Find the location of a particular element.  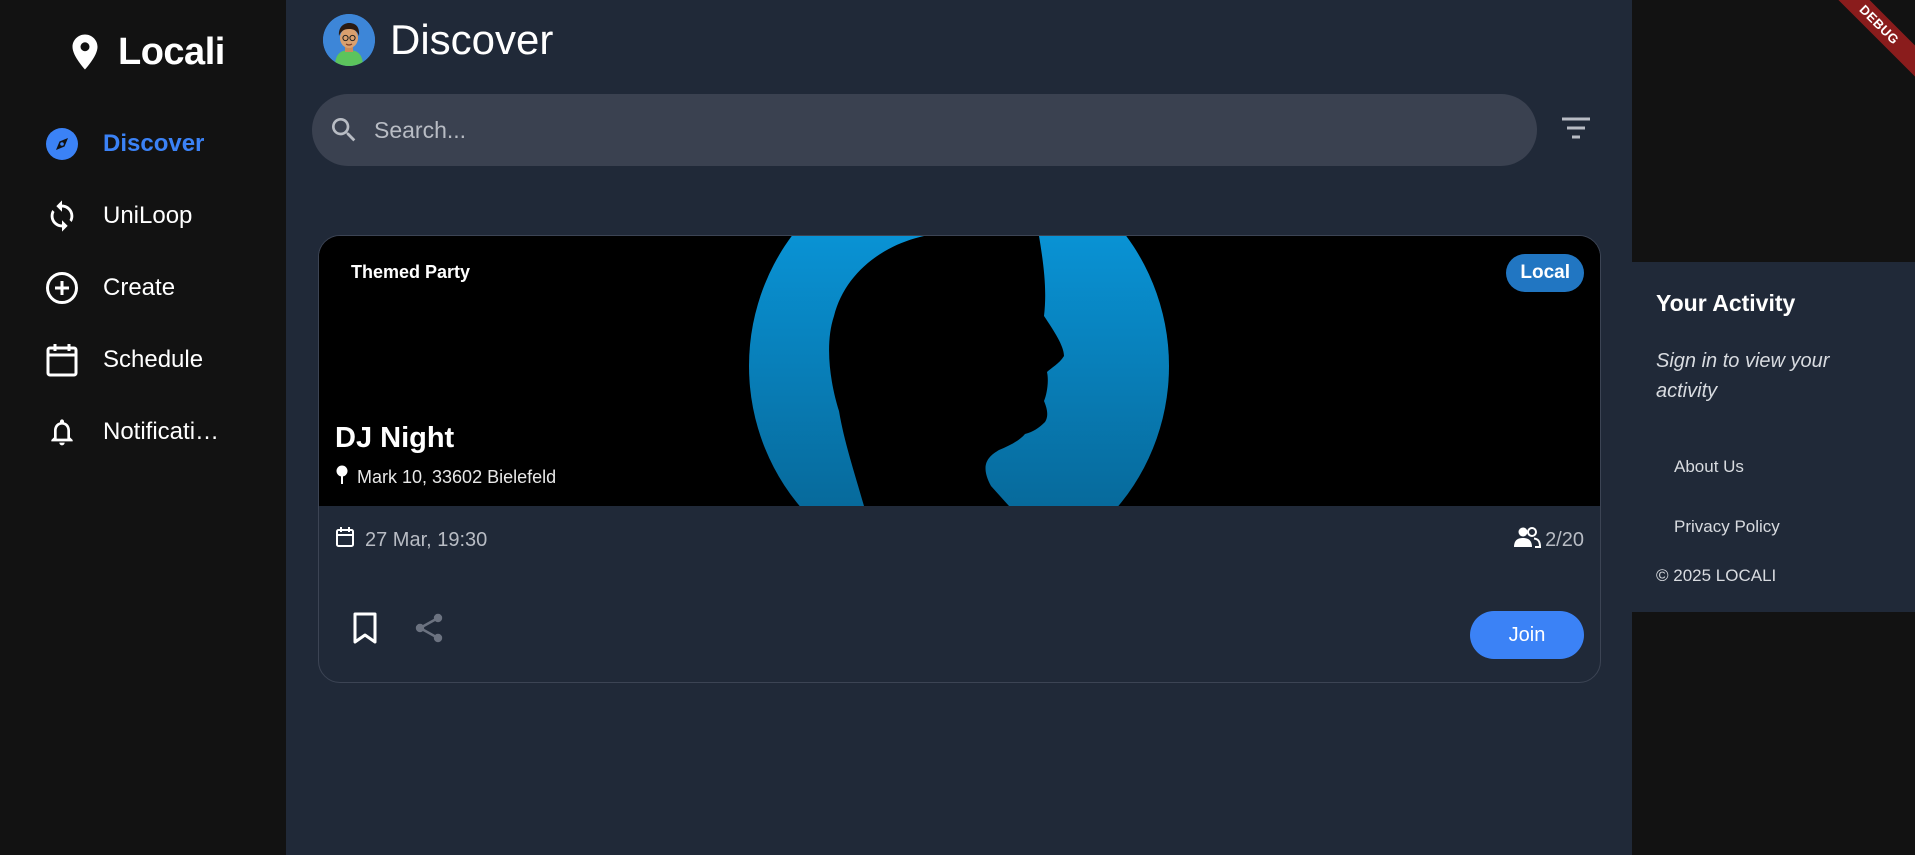

sidebar-item-uniloop: UniLoop is located at coordinates (143, 216).